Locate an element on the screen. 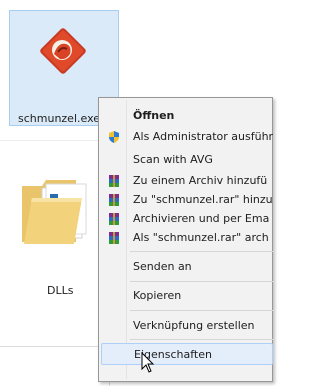 The width and height of the screenshot is (320, 386). mouse-pointer-icon is located at coordinates (148, 362).